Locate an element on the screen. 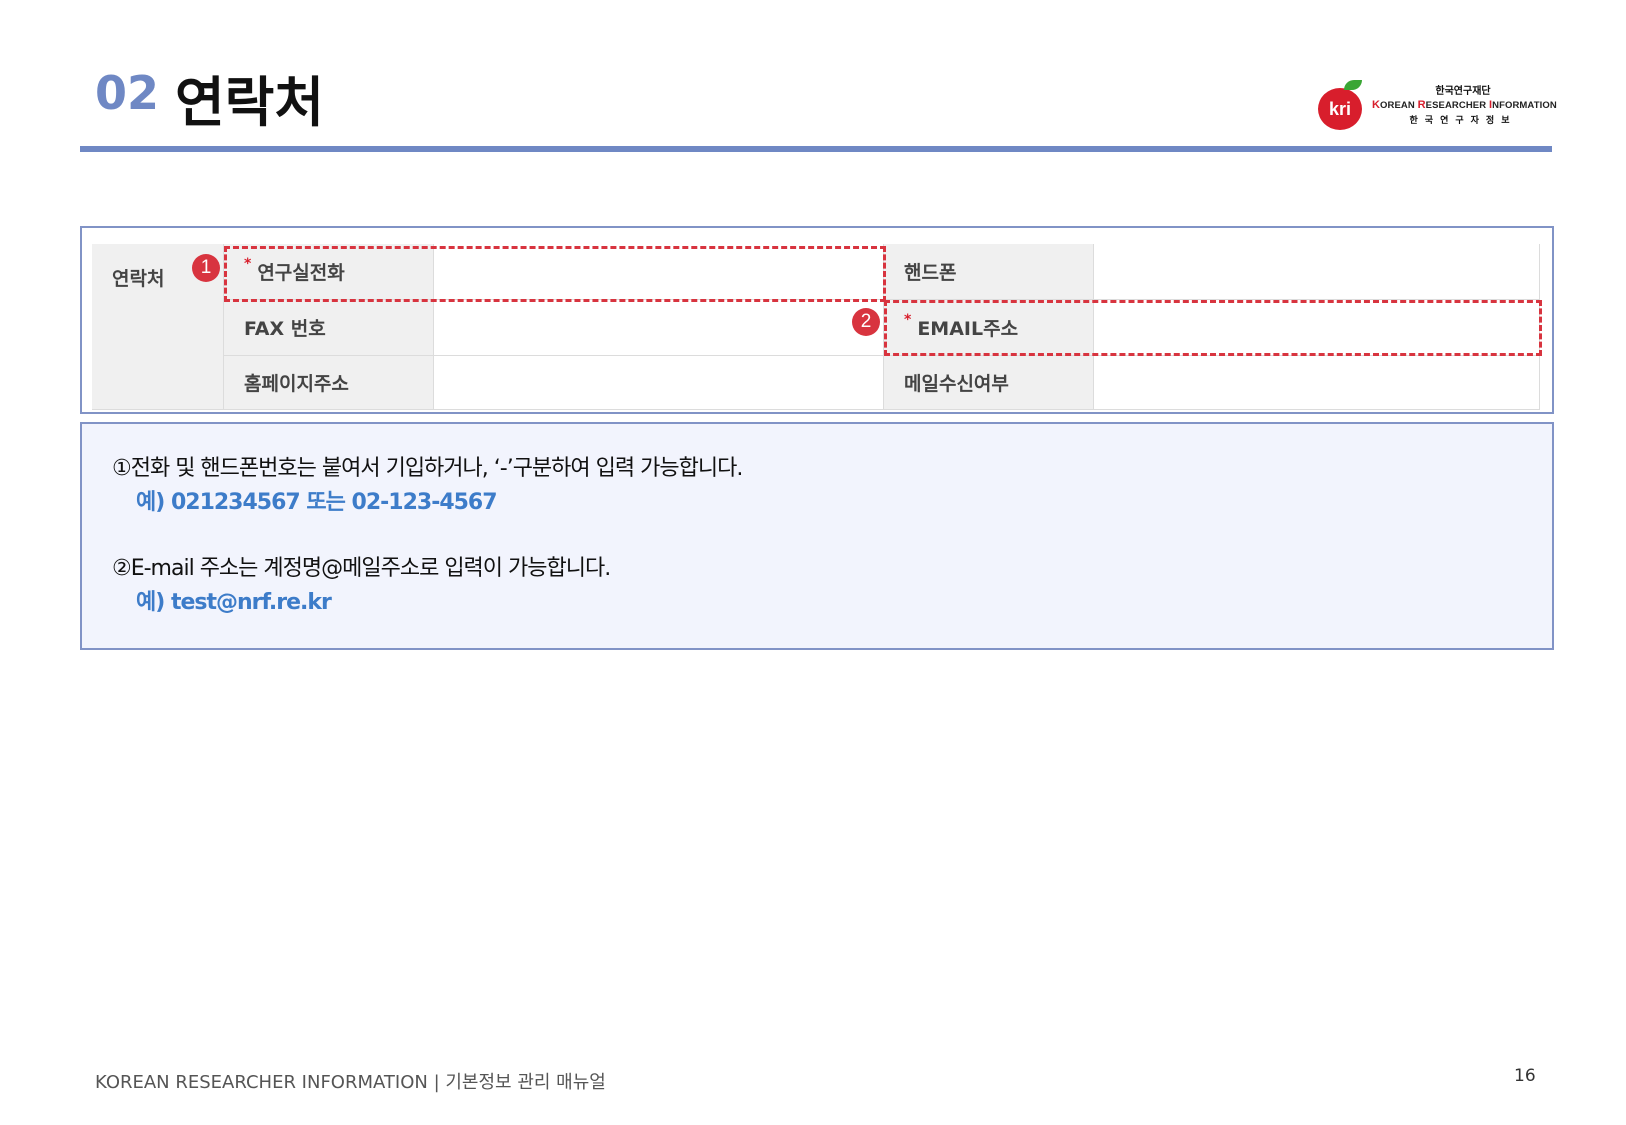 This screenshot has height=1125, width=1626. homepage-input is located at coordinates (659, 383).